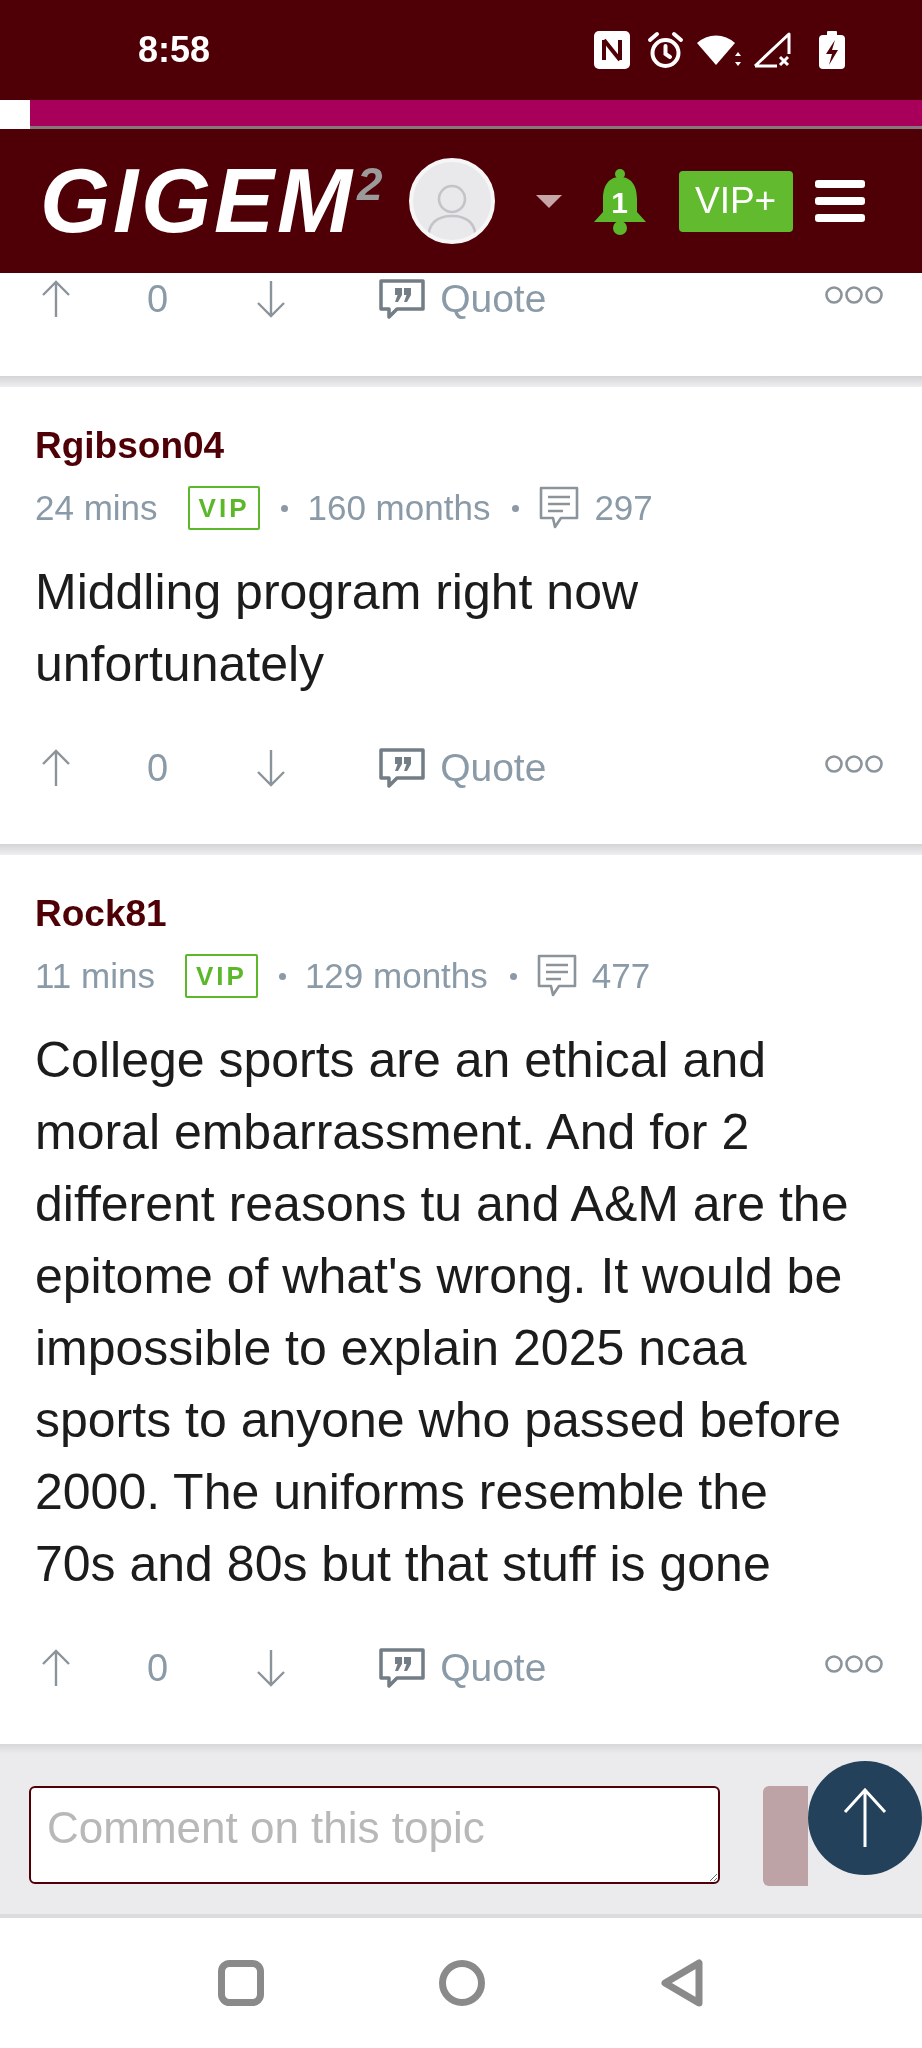 The width and height of the screenshot is (922, 2048). Describe the element at coordinates (337, 628) in the screenshot. I see `post-body: Middling program right now unfortunately` at that location.